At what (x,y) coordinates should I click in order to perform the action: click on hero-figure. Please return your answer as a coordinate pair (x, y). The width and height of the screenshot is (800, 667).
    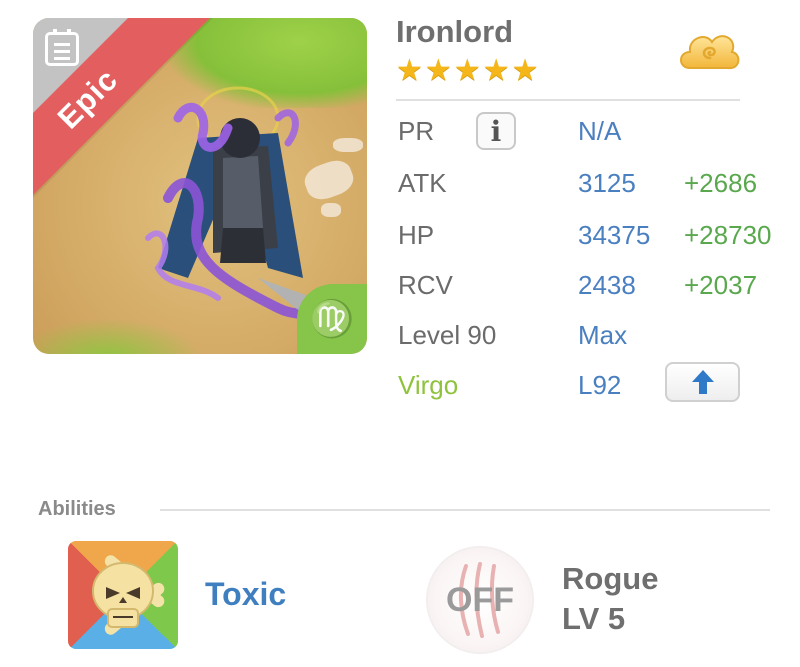
    Looking at the image, I should click on (241, 202).